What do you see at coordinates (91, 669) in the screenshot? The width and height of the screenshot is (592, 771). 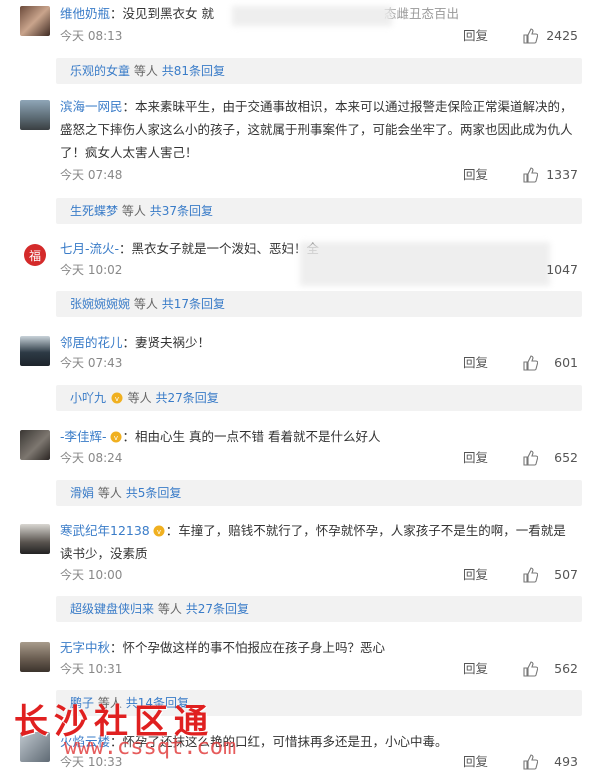 I see `timestamp: 今天 10:31` at bounding box center [91, 669].